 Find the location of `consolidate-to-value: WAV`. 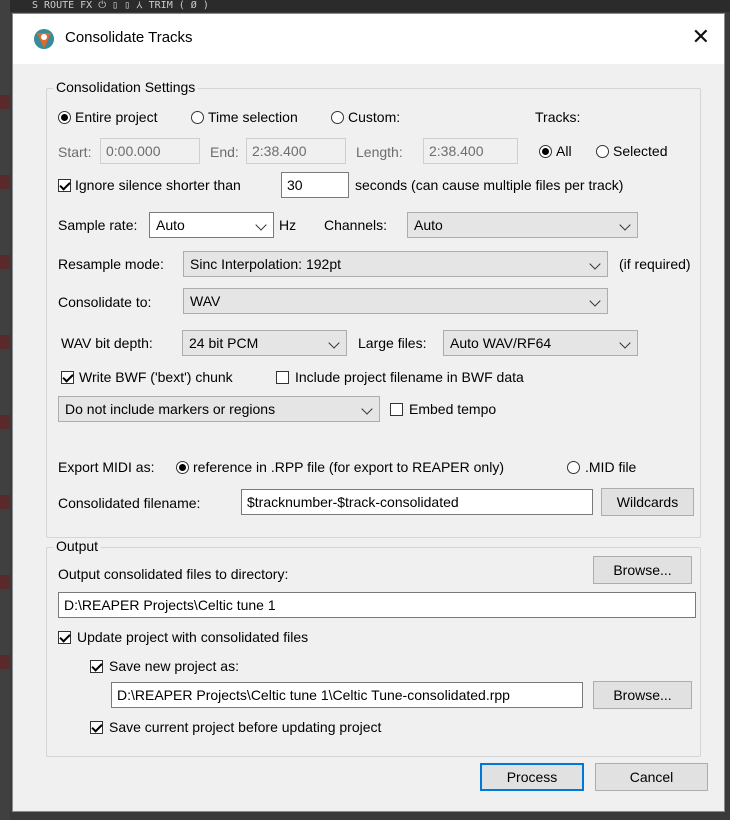

consolidate-to-value: WAV is located at coordinates (205, 301).